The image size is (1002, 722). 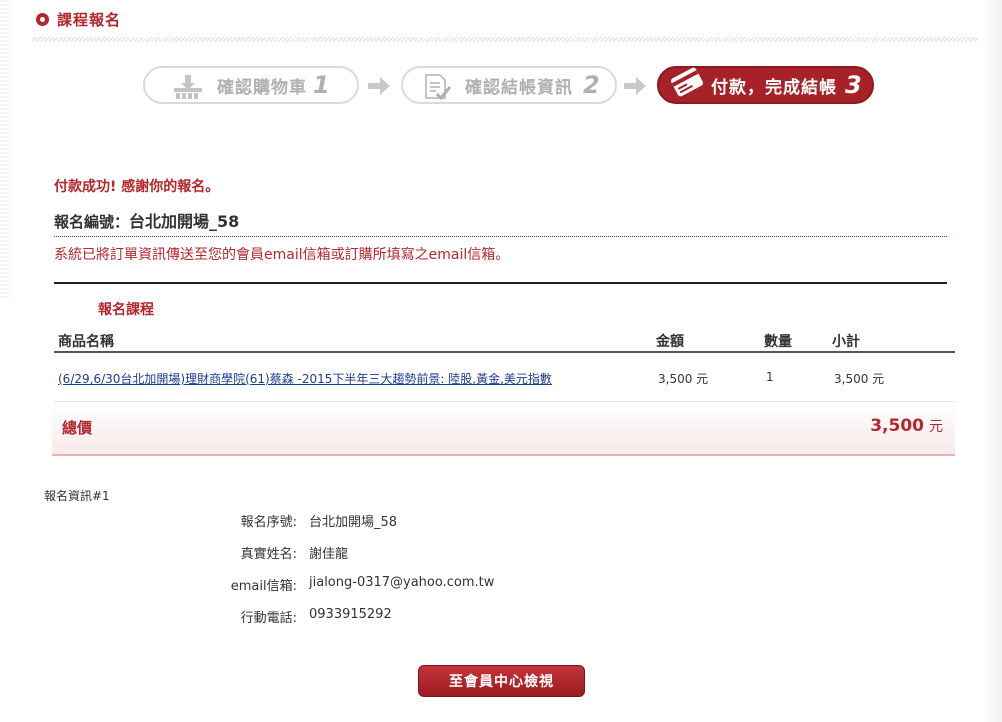 I want to click on step-label: 付款，完成結帳, so click(x=774, y=87).